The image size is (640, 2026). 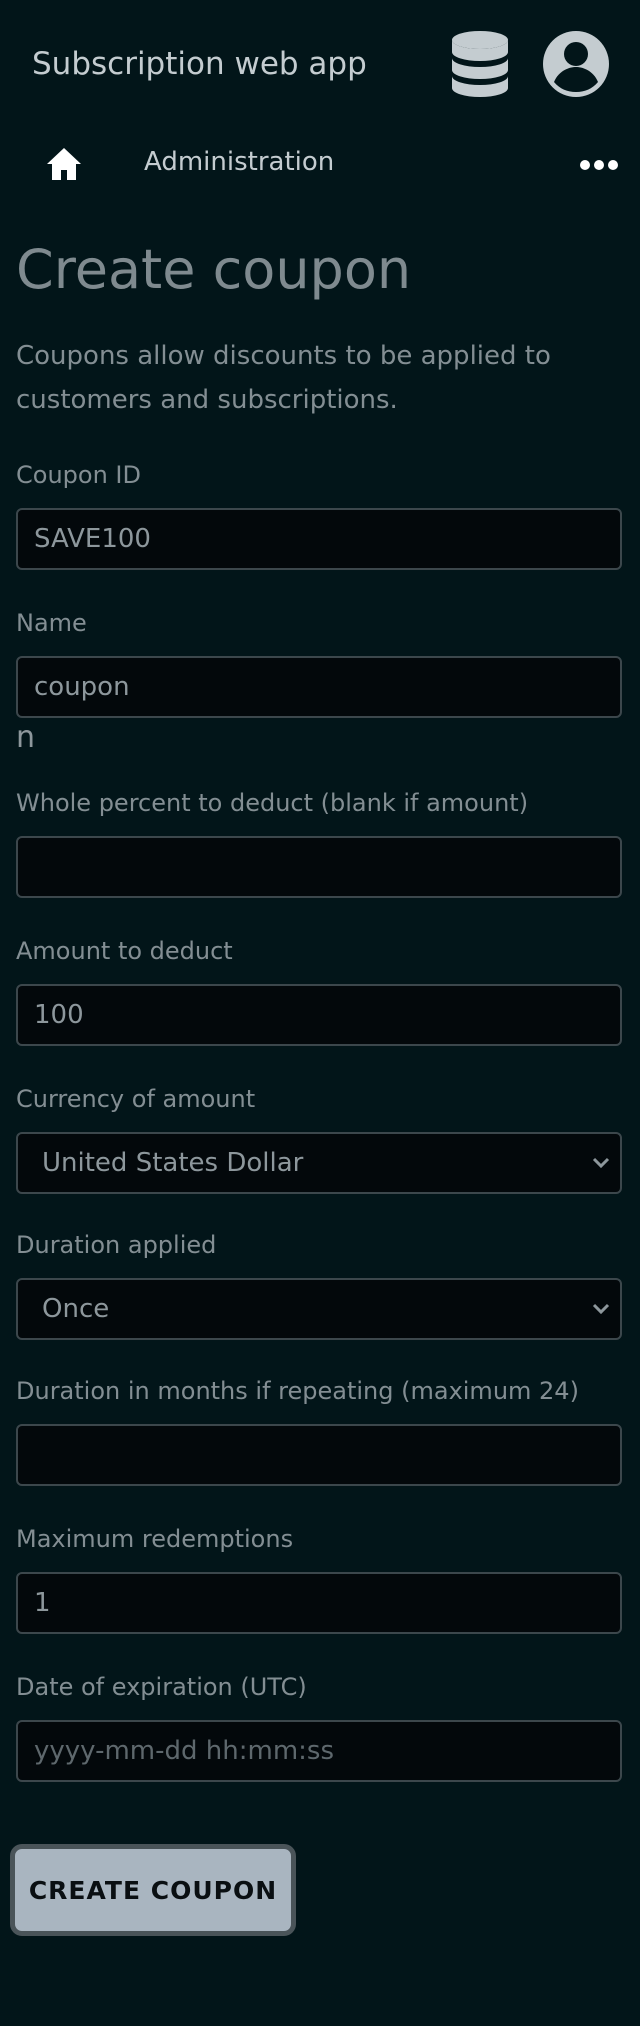 I want to click on name-label: Name, so click(x=51, y=623).